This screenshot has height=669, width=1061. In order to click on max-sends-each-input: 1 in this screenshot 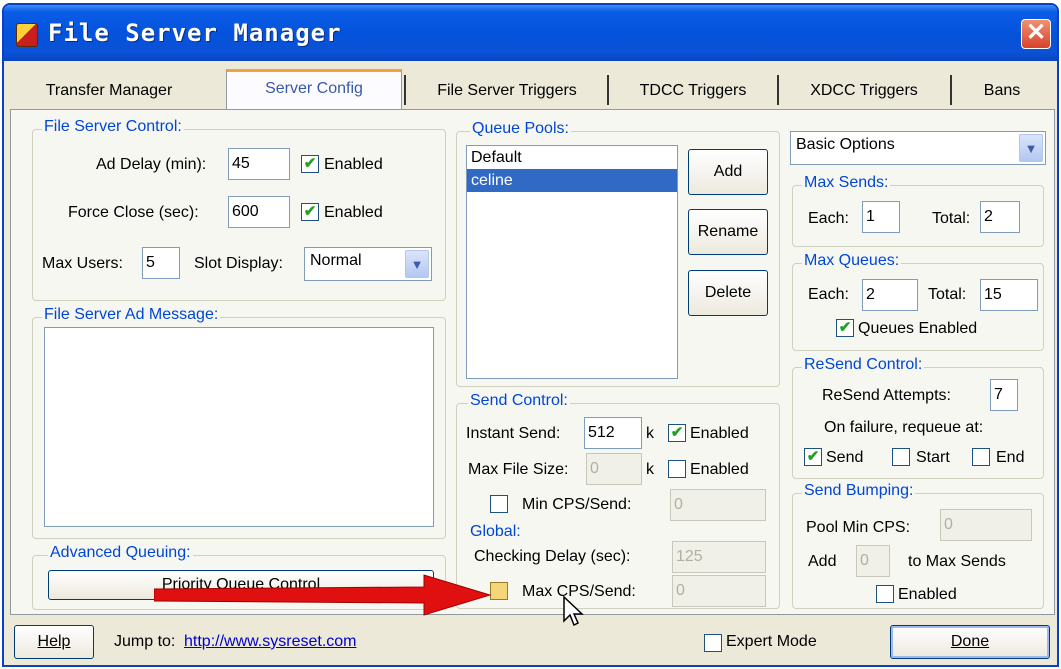, I will do `click(881, 217)`.